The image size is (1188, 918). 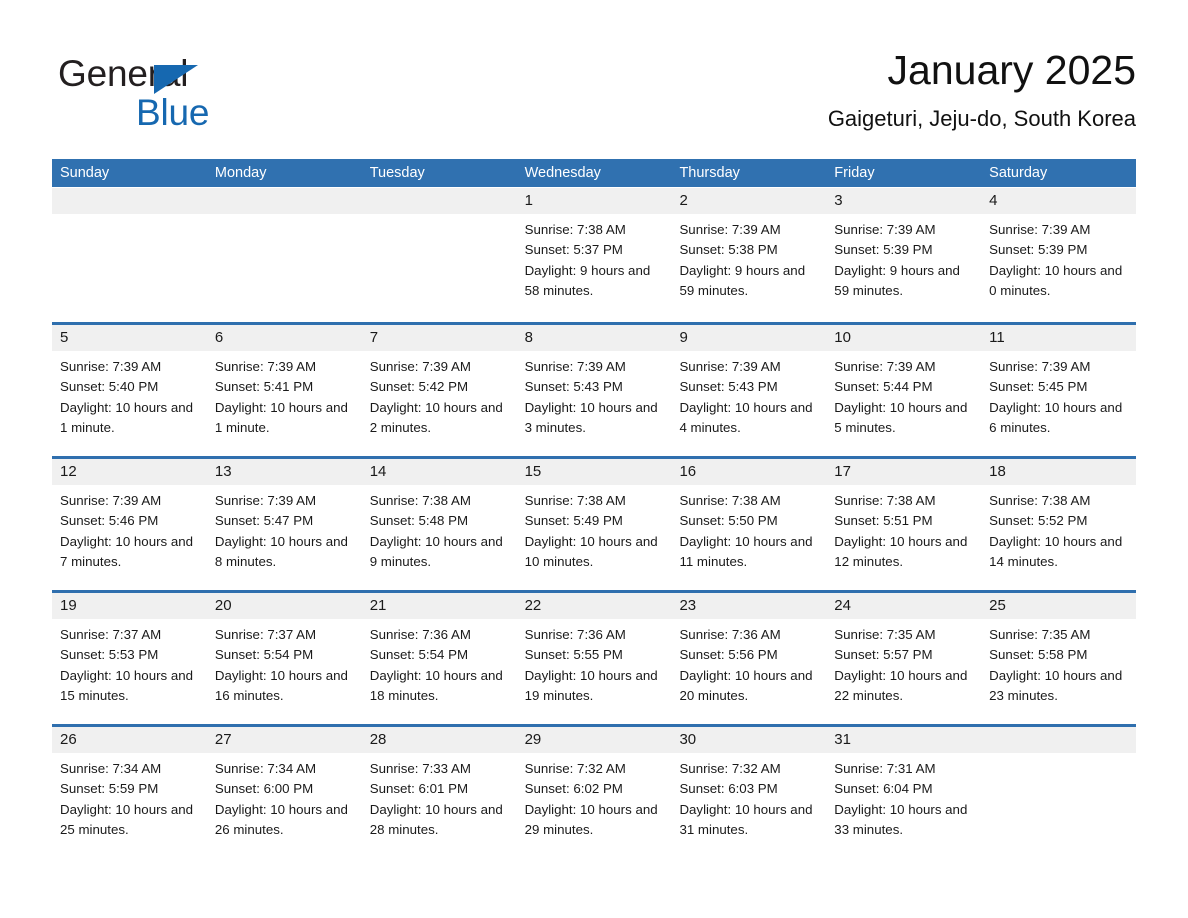 I want to click on daylight-text: Daylight: 10 hours and 22 minutes., so click(x=901, y=685).